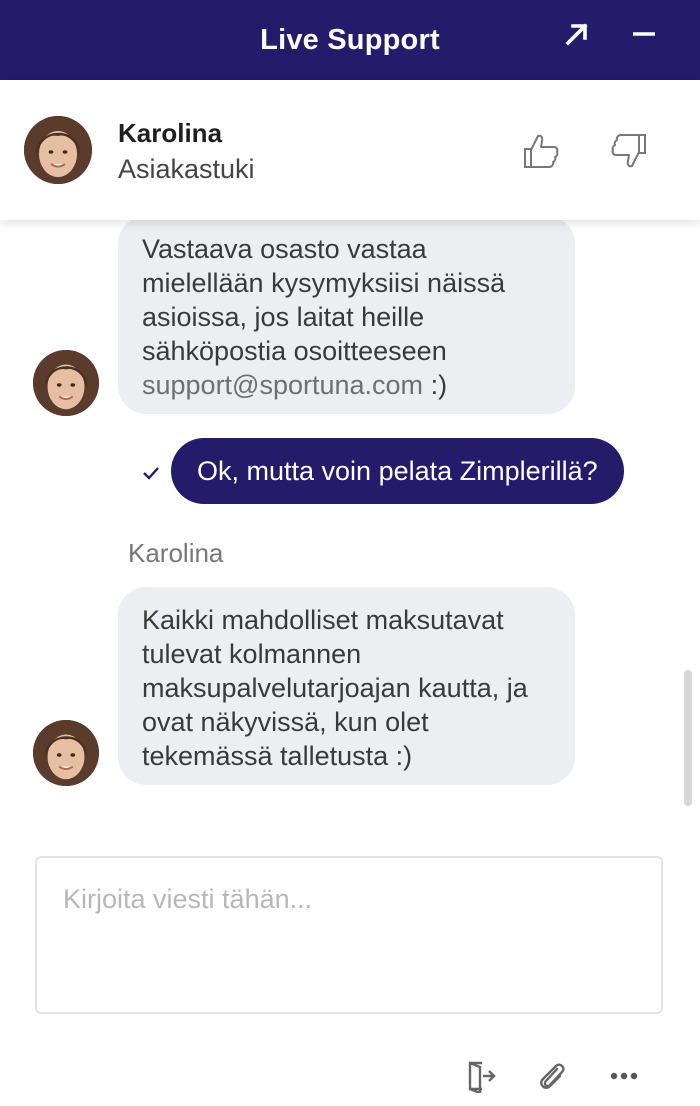  I want to click on minimize-button, so click(644, 34).